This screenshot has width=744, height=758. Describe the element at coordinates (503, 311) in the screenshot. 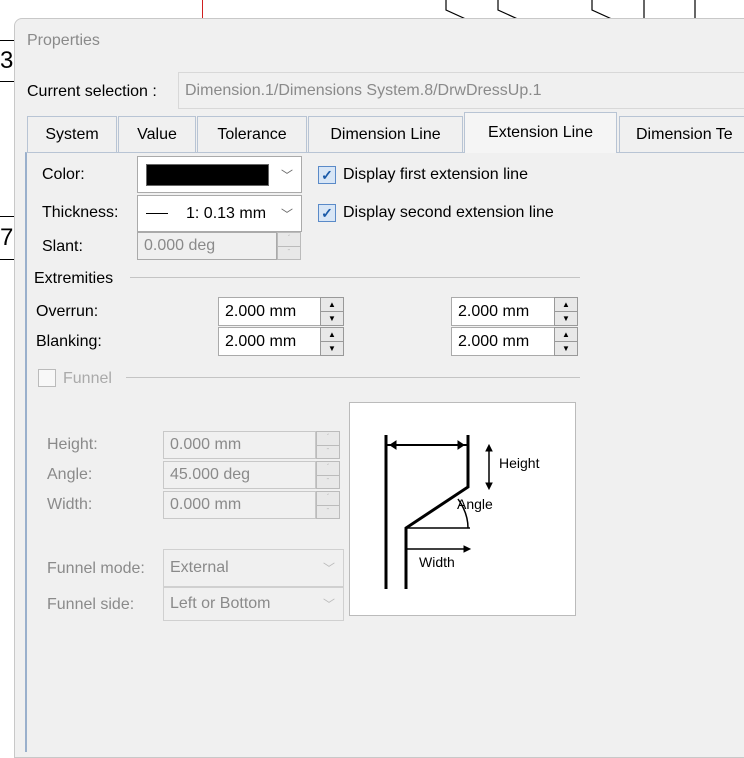

I see `overrun-field-2: 2.000 mm` at that location.